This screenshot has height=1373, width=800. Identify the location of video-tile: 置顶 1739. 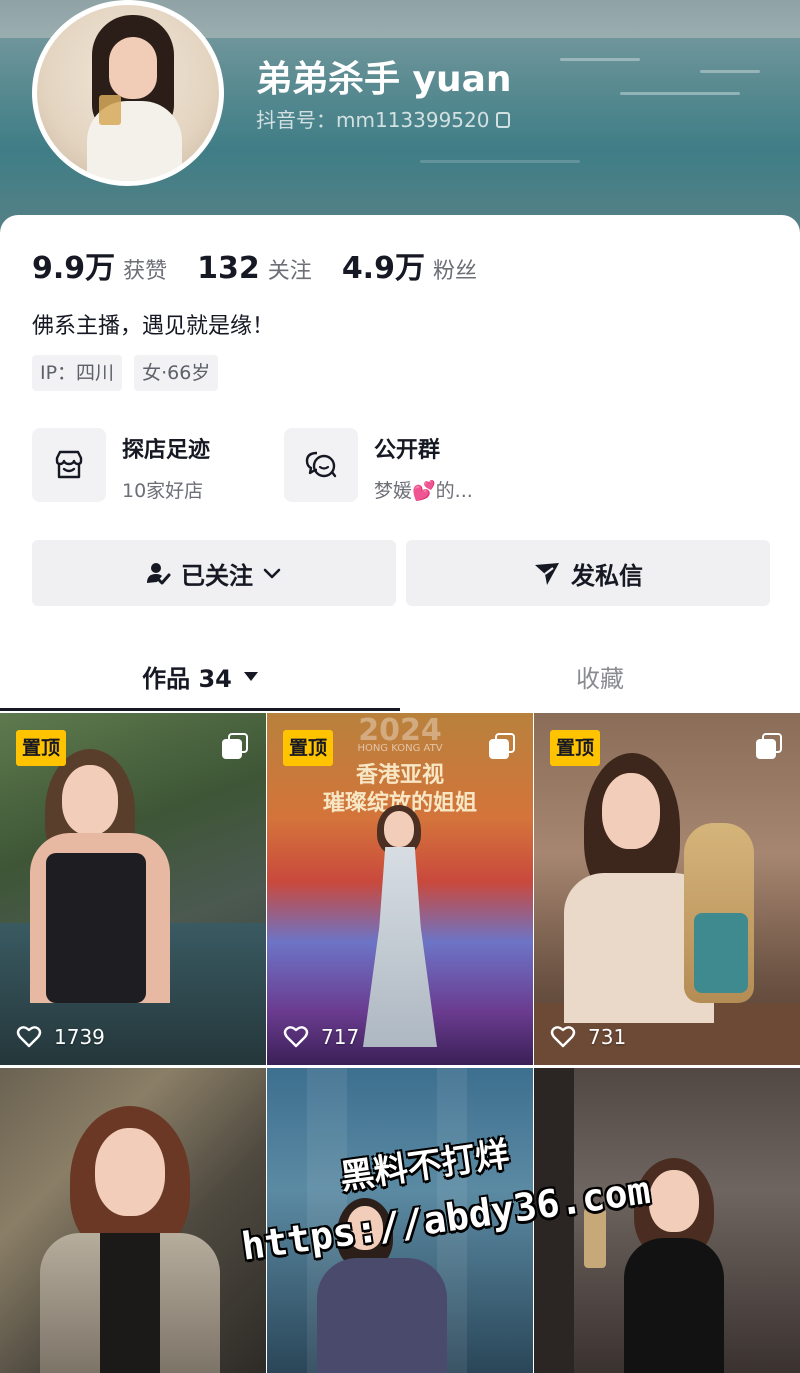
(133, 889).